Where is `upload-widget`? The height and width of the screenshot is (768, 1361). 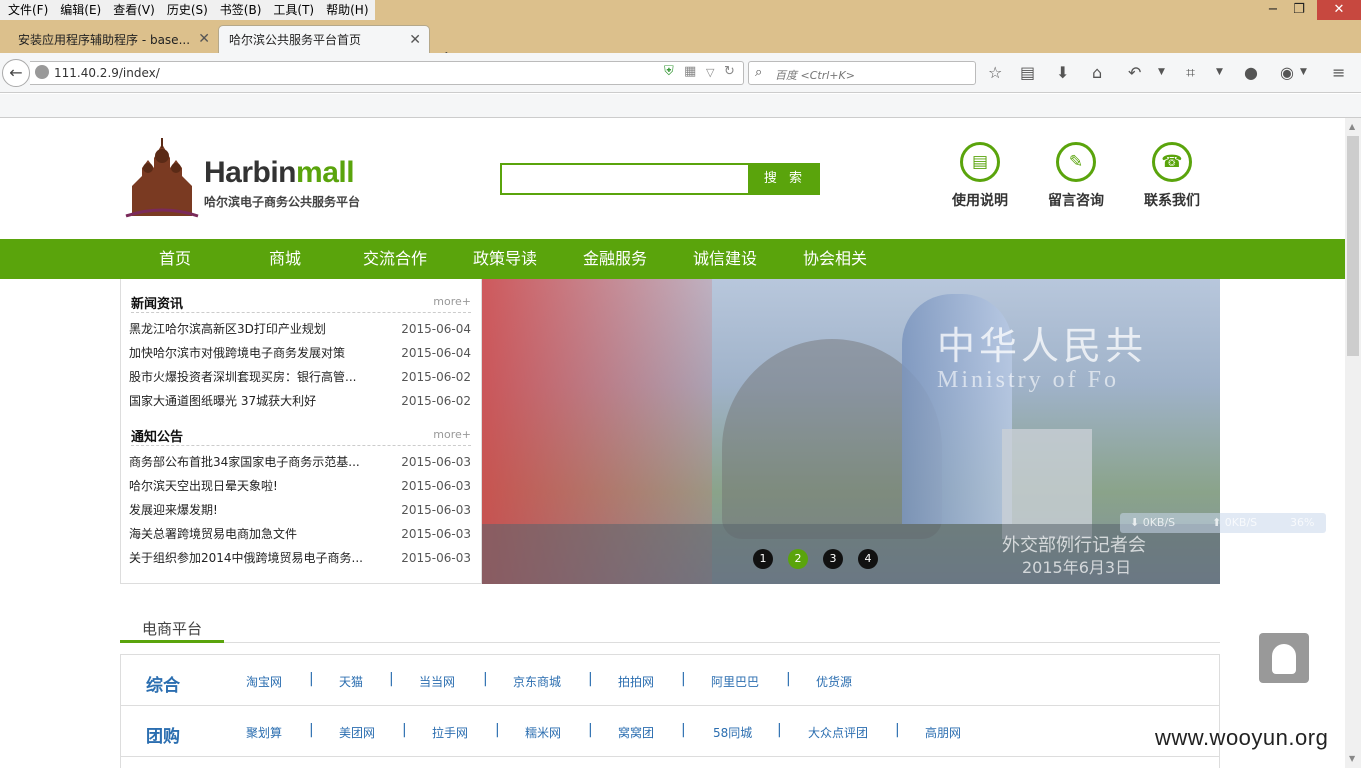
upload-widget is located at coordinates (1284, 658).